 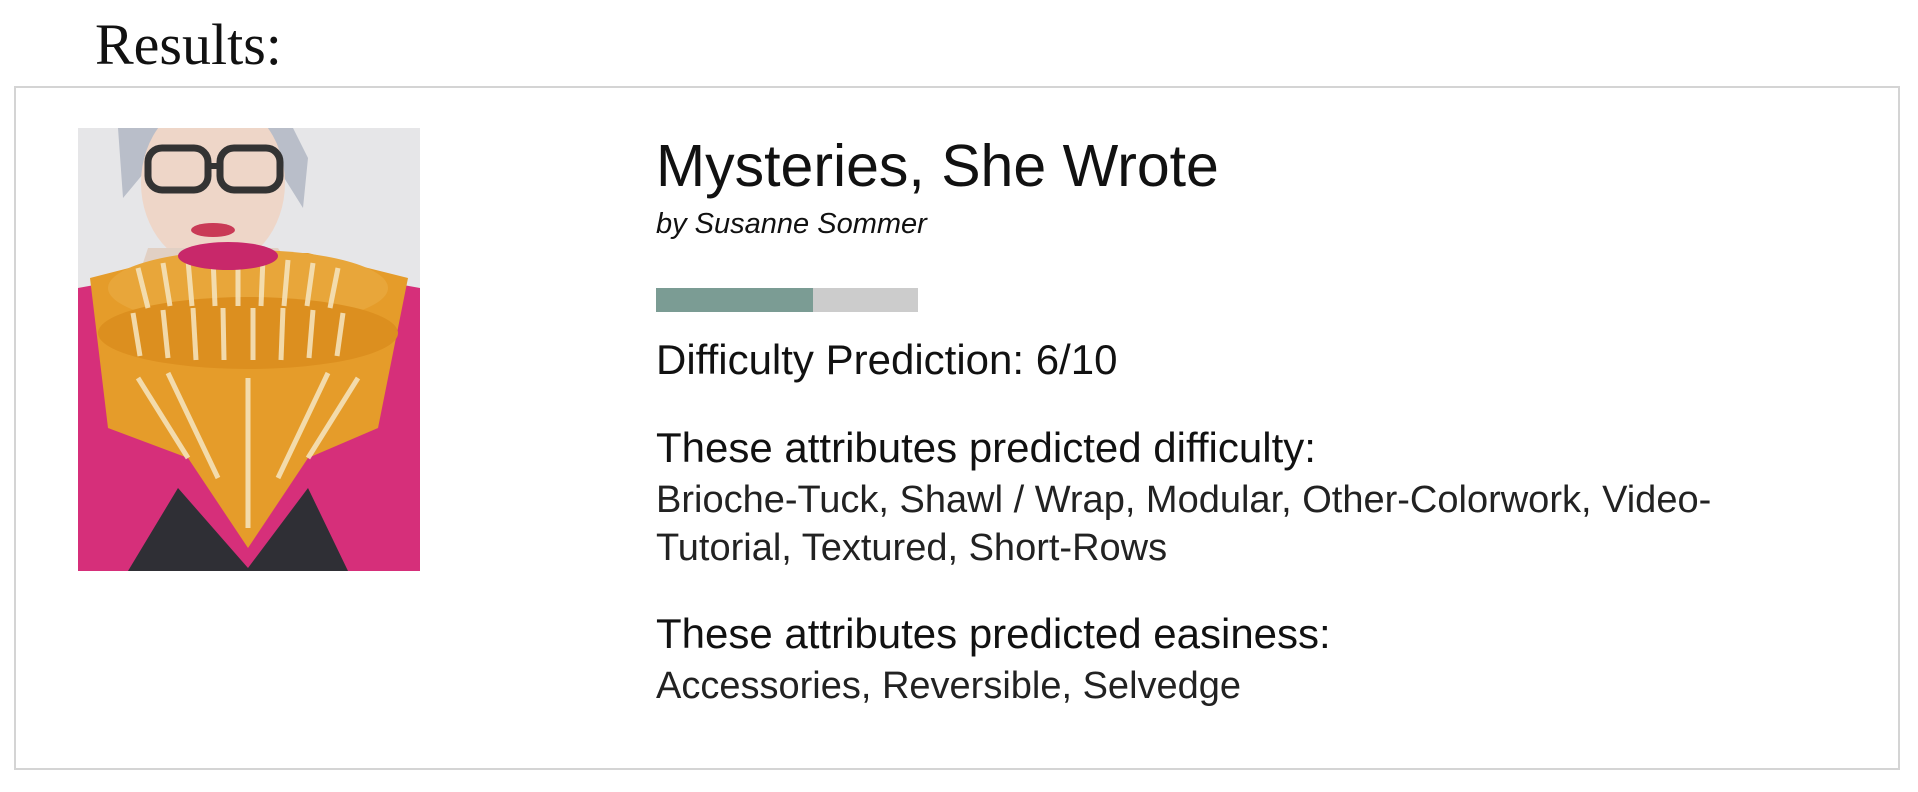 I want to click on difficulty-progress-fill, so click(x=735, y=300).